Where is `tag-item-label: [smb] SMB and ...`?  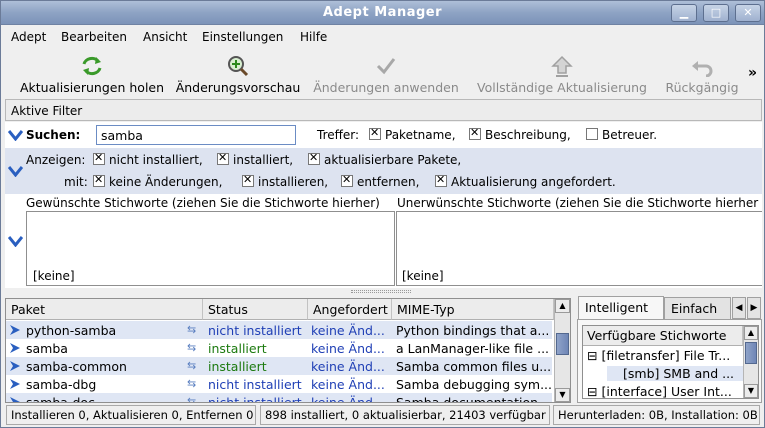
tag-item-label: [smb] SMB and ... is located at coordinates (679, 373).